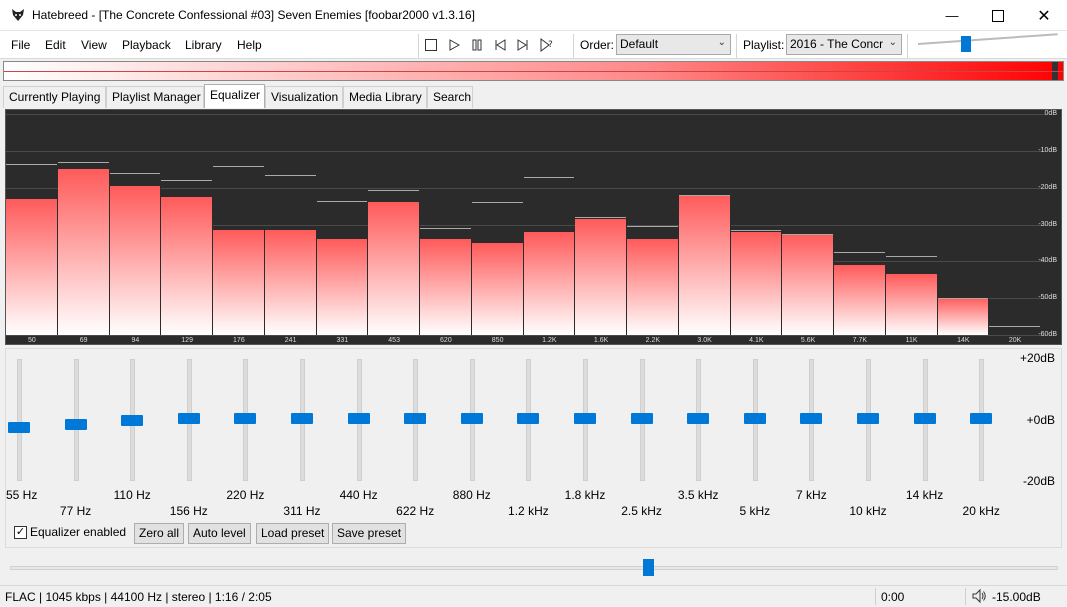 This screenshot has width=1067, height=607. I want to click on spectrum-freq-label: 129, so click(187, 340).